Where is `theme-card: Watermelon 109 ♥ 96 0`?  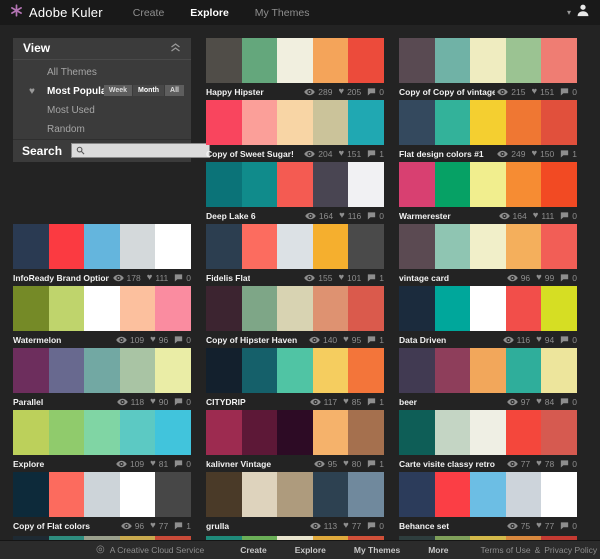 theme-card: Watermelon 109 ♥ 96 0 is located at coordinates (102, 317).